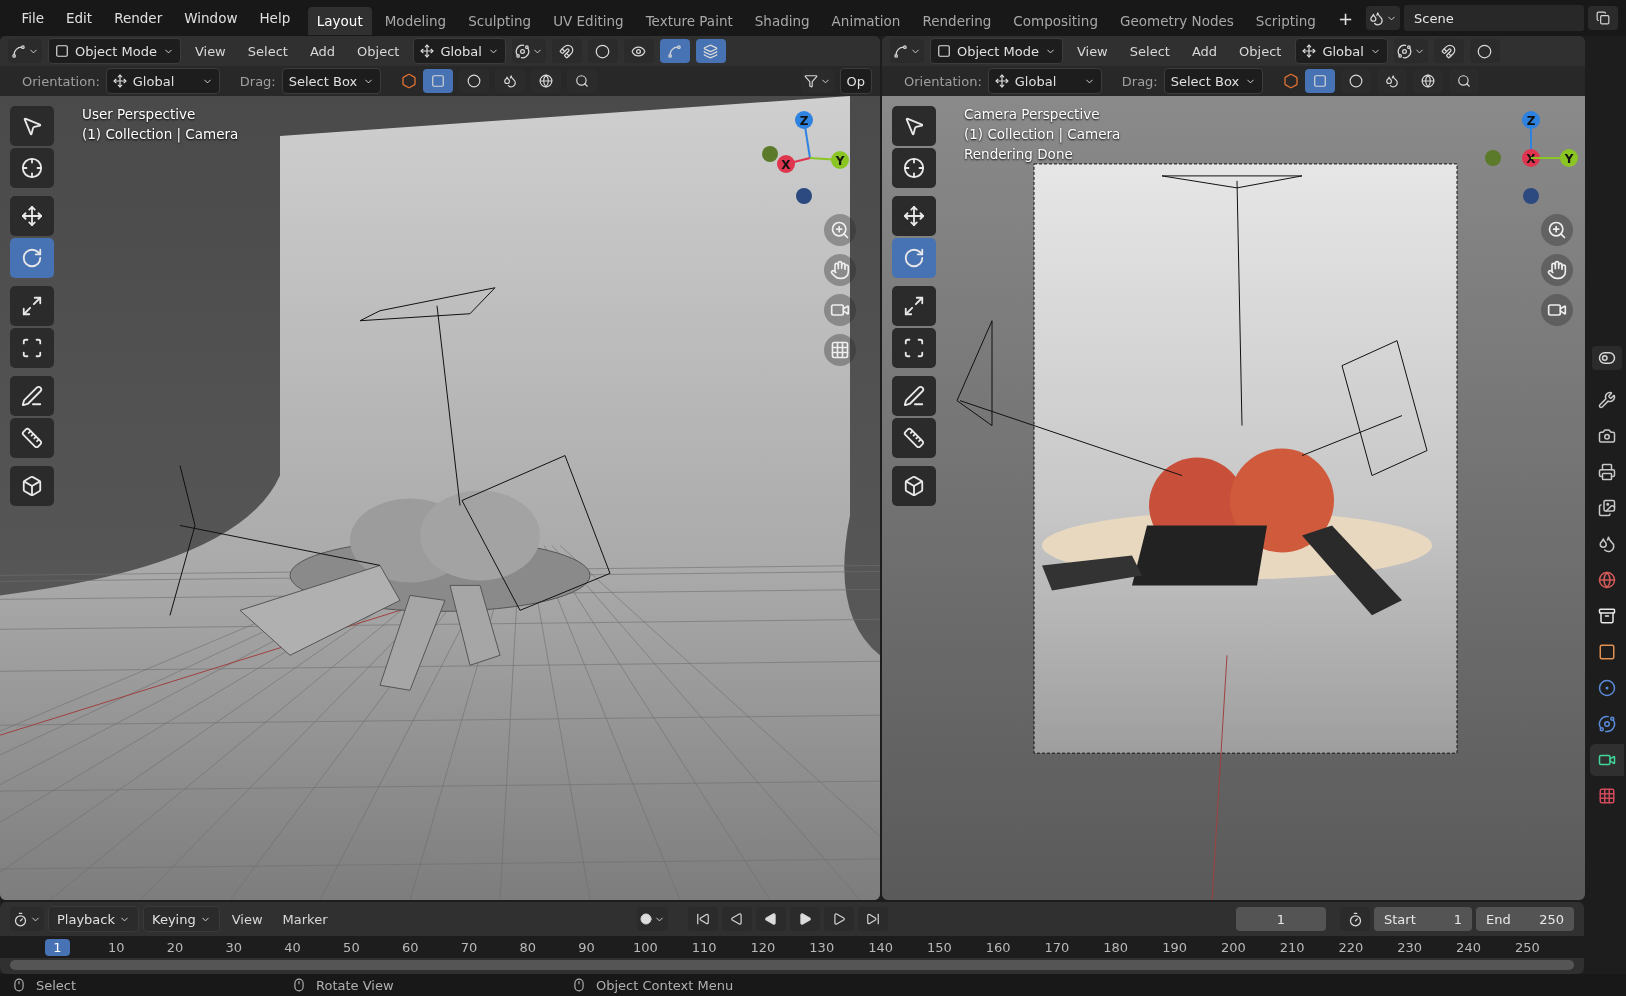 This screenshot has width=1626, height=996. Describe the element at coordinates (305, 919) in the screenshot. I see `timeline-menu: Marker` at that location.